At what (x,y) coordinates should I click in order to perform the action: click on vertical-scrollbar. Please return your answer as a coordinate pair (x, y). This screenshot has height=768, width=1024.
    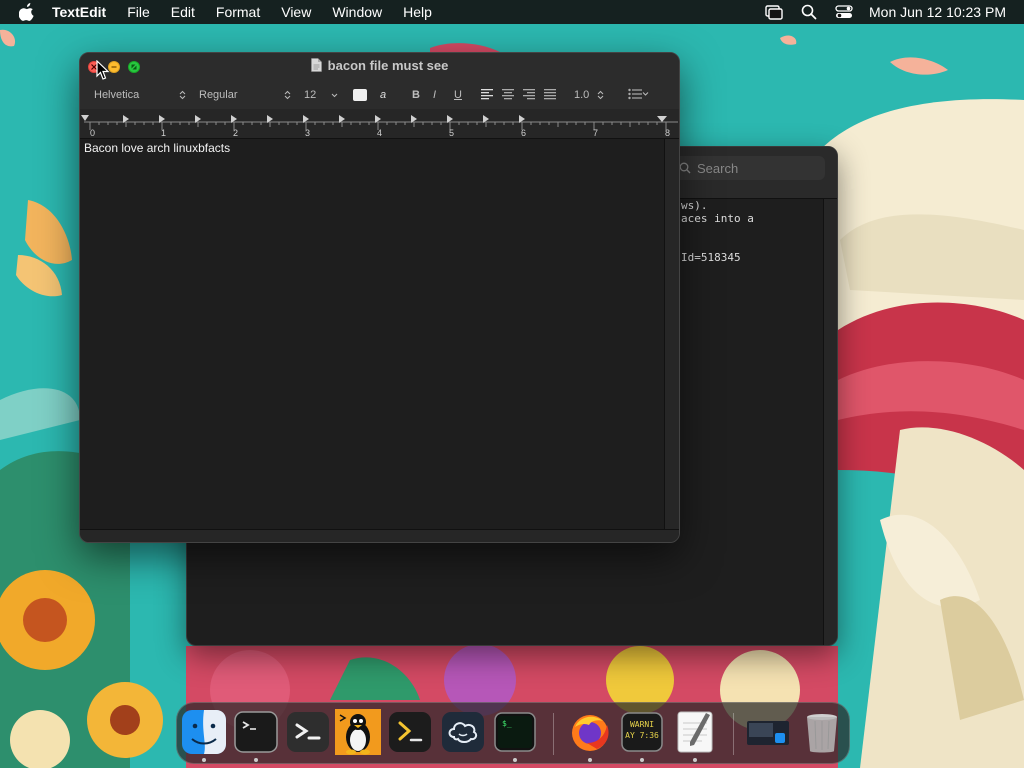
    Looking at the image, I should click on (671, 334).